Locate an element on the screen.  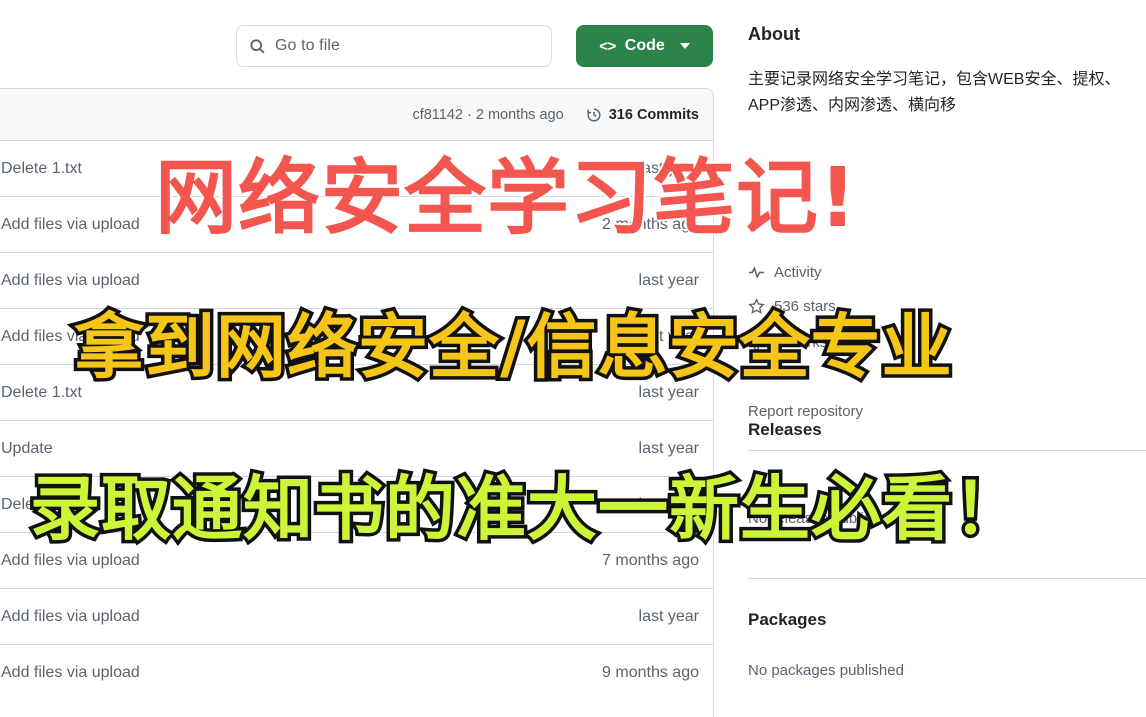
table-row: Add files via upload 7 months ago is located at coordinates (356, 561).